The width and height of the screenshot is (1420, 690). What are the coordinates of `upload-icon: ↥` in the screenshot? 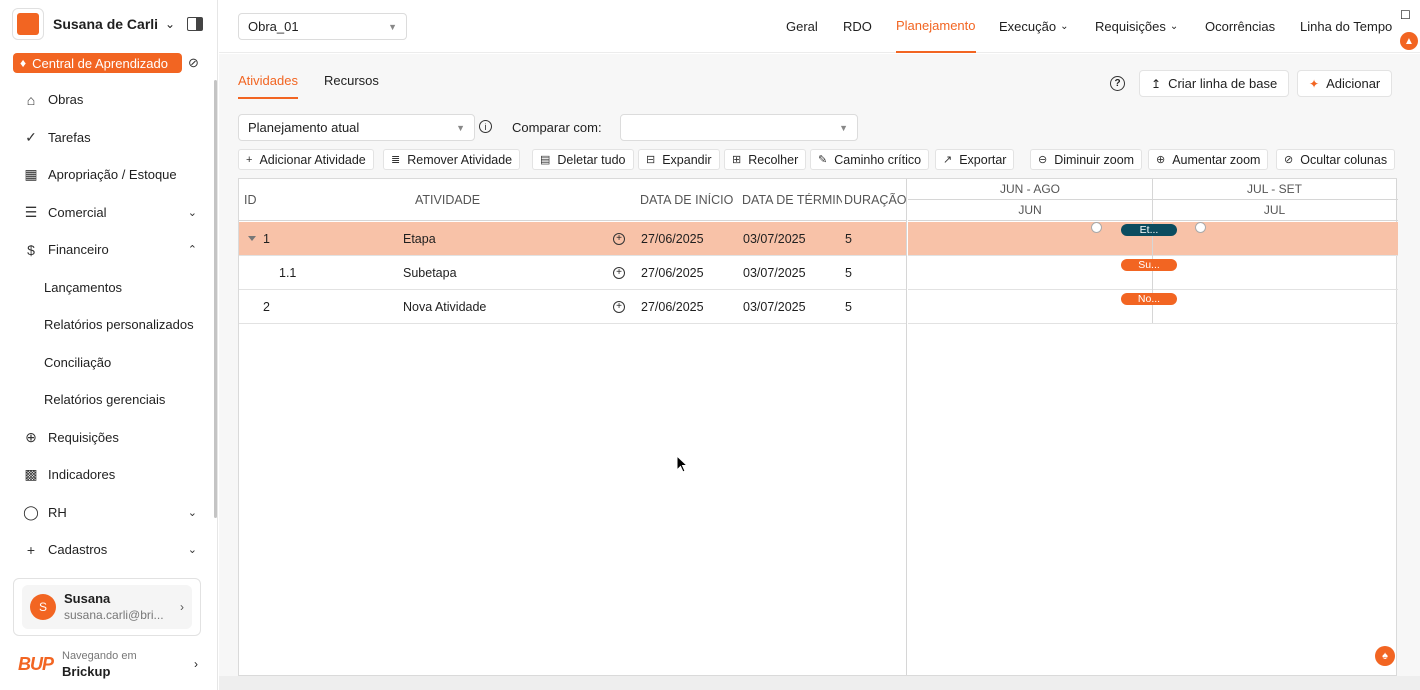 It's located at (1156, 83).